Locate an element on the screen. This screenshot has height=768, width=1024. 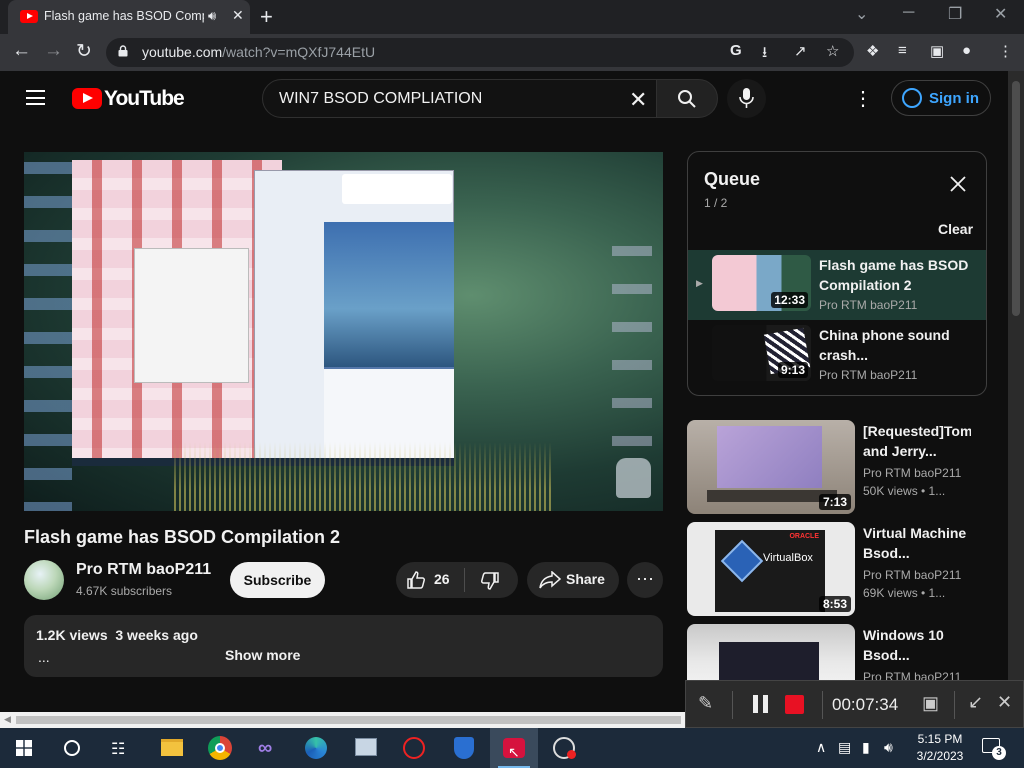
bookmark-star-icon: ☆ is located at coordinates (832, 51).